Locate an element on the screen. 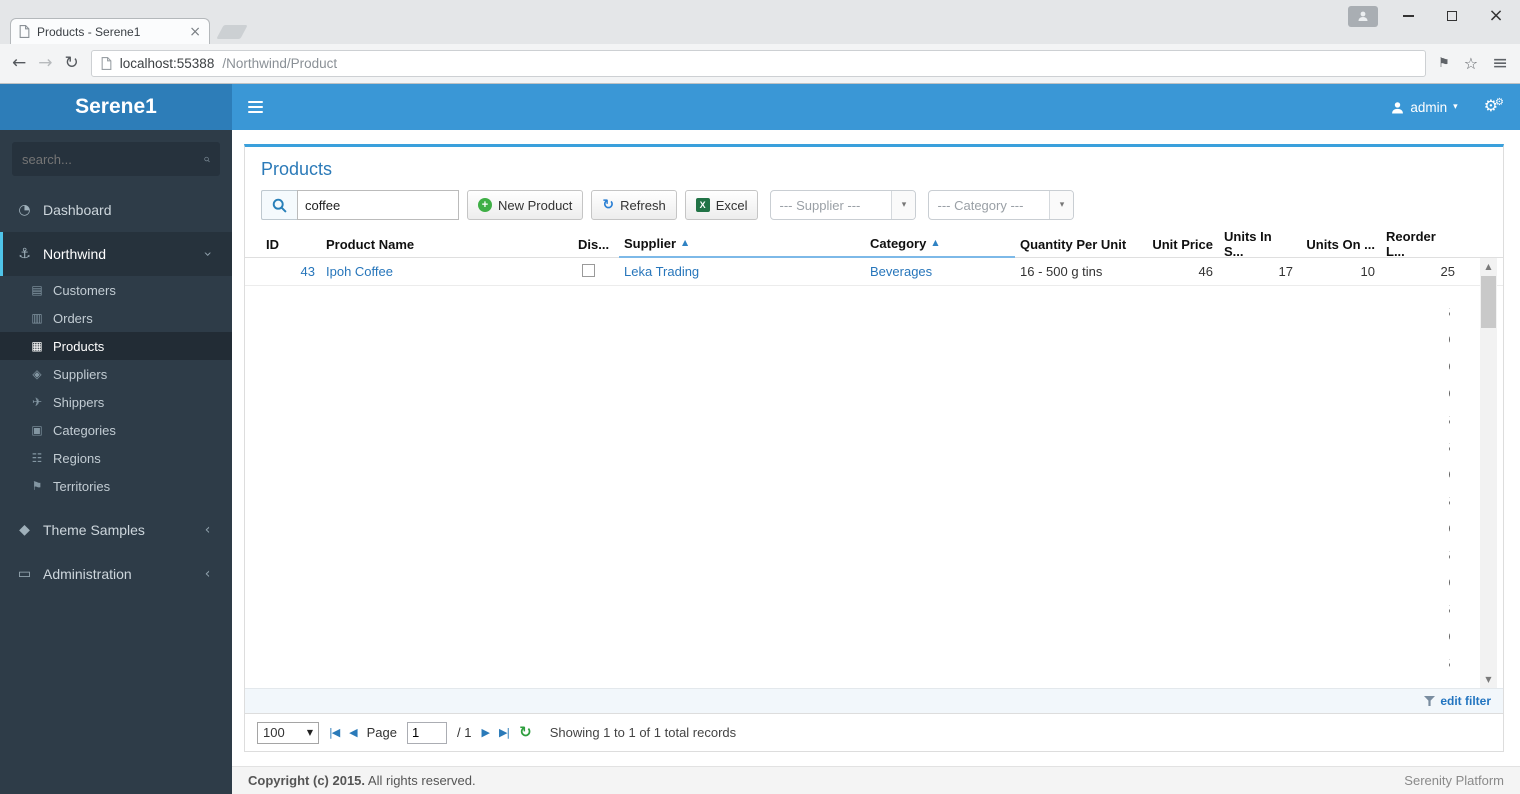  col-label: Unit Price is located at coordinates (1182, 244).